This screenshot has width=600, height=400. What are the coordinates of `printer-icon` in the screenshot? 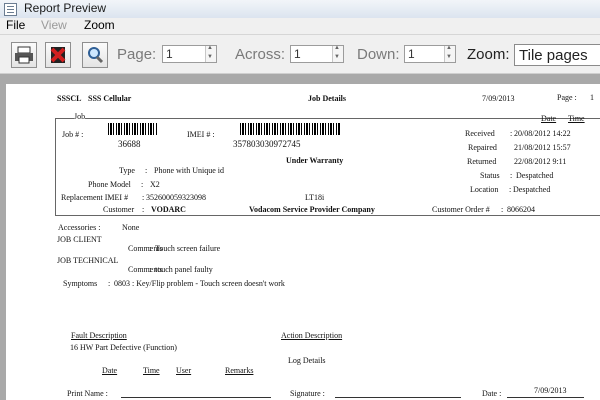 It's located at (24, 55).